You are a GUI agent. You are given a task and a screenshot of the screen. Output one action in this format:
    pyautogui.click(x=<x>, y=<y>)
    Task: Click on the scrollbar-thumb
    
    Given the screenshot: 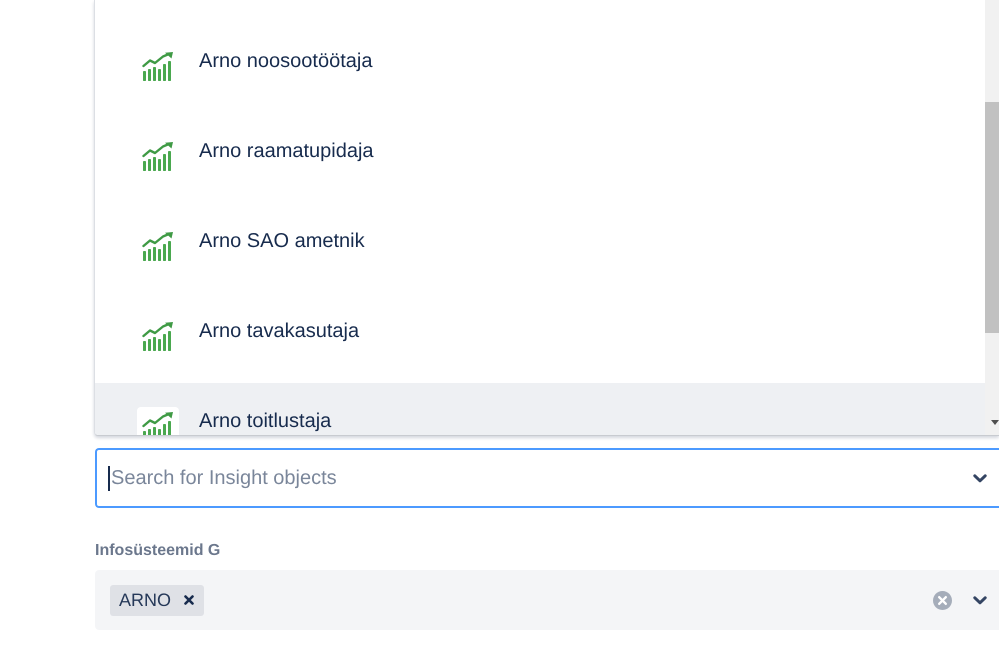 What is the action you would take?
    pyautogui.click(x=992, y=217)
    